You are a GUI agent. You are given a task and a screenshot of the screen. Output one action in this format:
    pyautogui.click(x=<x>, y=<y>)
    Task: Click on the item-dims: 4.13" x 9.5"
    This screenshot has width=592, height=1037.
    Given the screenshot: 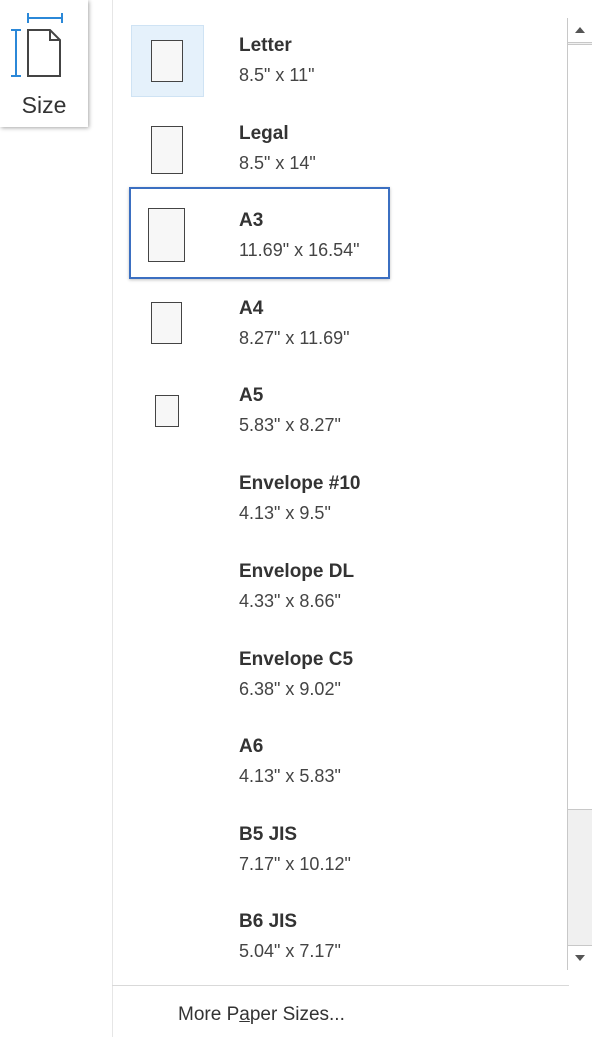 What is the action you would take?
    pyautogui.click(x=285, y=513)
    